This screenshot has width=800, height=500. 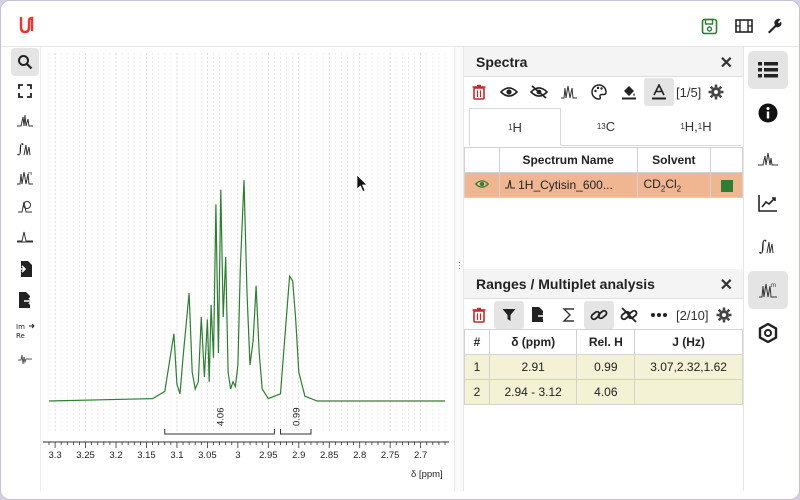 What do you see at coordinates (568, 160) in the screenshot?
I see `spectrum-name-column-header: Spectrum Name` at bounding box center [568, 160].